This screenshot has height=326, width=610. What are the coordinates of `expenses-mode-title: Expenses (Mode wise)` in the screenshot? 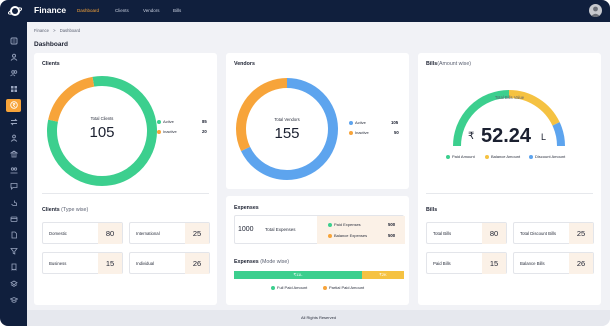 It's located at (261, 262).